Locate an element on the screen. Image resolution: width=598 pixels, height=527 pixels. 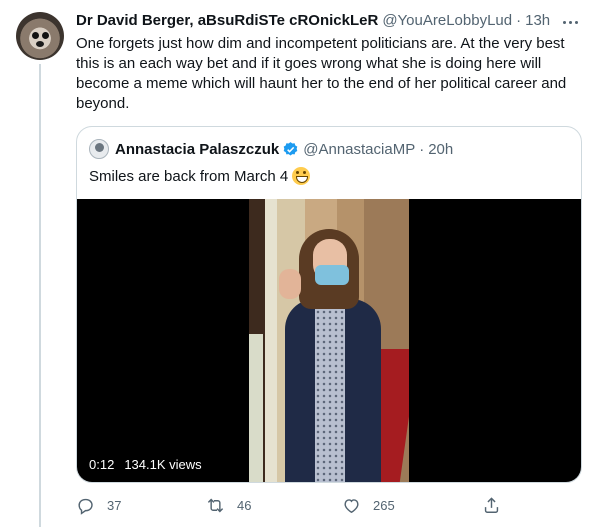
retweet-count: 46 is located at coordinates (244, 505).